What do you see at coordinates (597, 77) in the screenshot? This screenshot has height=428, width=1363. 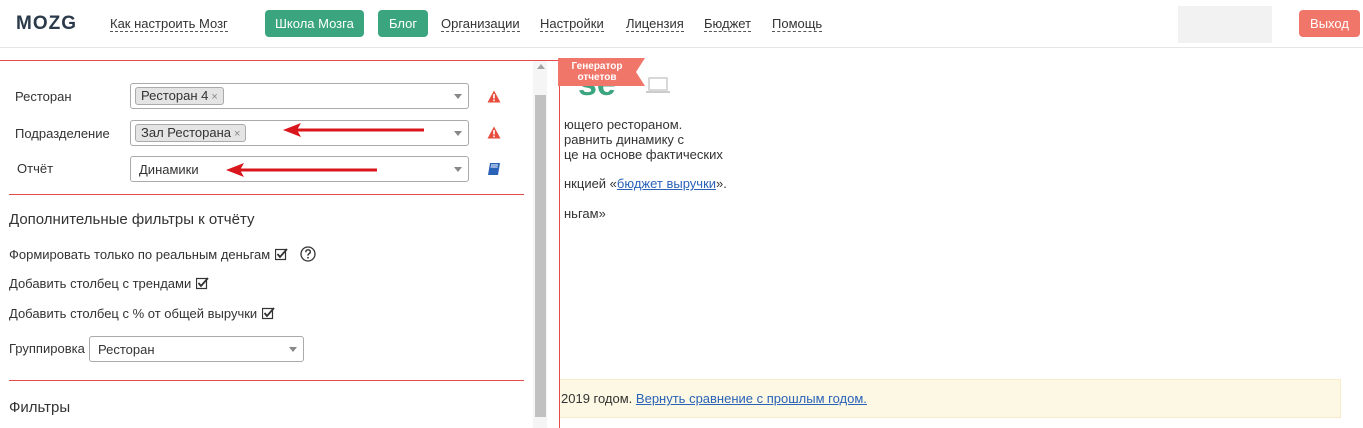 I see `ribbon-line2: отчетов` at bounding box center [597, 77].